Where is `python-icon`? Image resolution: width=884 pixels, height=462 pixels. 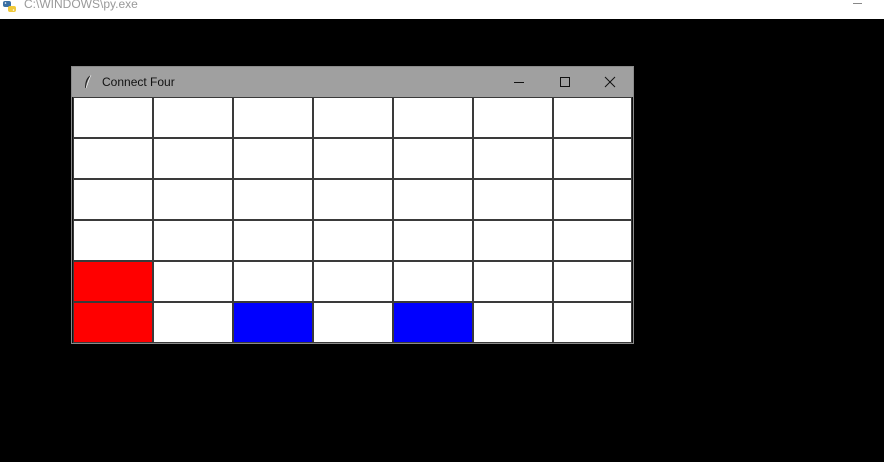
python-icon is located at coordinates (9, 6).